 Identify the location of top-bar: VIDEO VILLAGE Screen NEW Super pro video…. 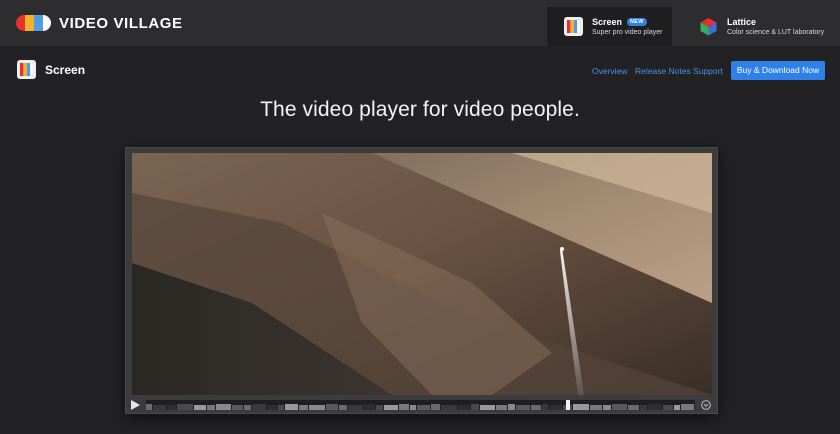
(420, 23).